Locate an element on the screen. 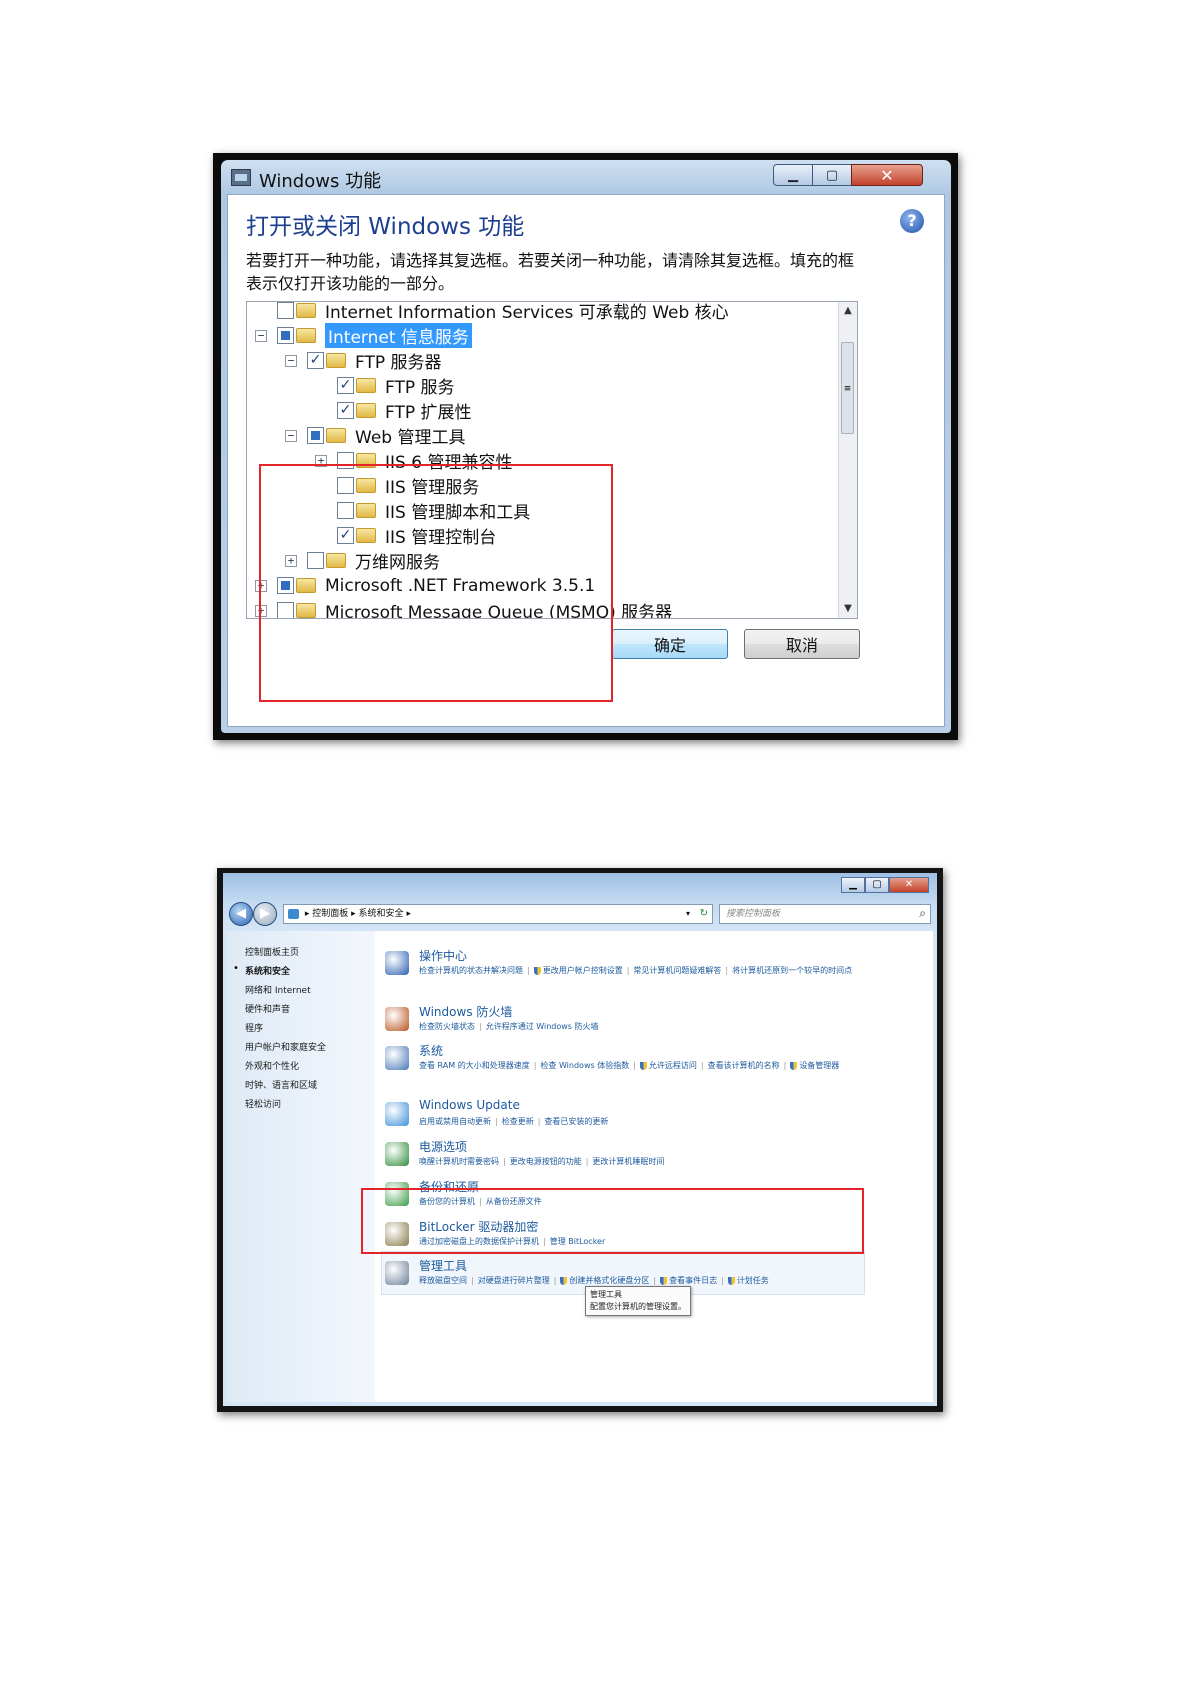 This screenshot has height=1685, width=1192. breadcrumb-system-security: 系统和安全 is located at coordinates (381, 914).